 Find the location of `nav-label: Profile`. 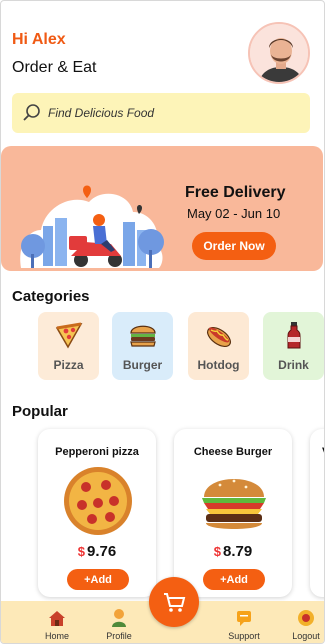

nav-label: Profile is located at coordinates (119, 636).